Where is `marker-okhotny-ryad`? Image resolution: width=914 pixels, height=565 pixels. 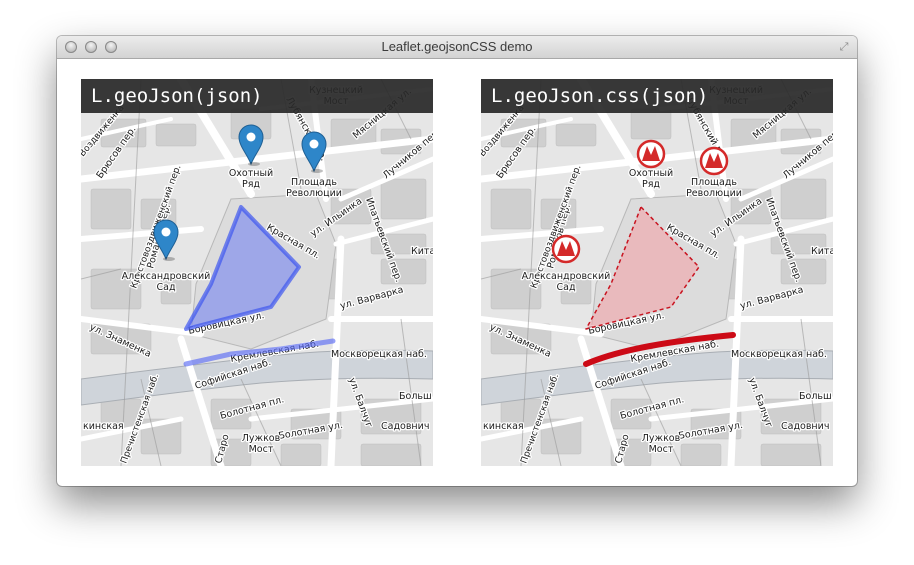 marker-okhotny-ryad is located at coordinates (651, 154).